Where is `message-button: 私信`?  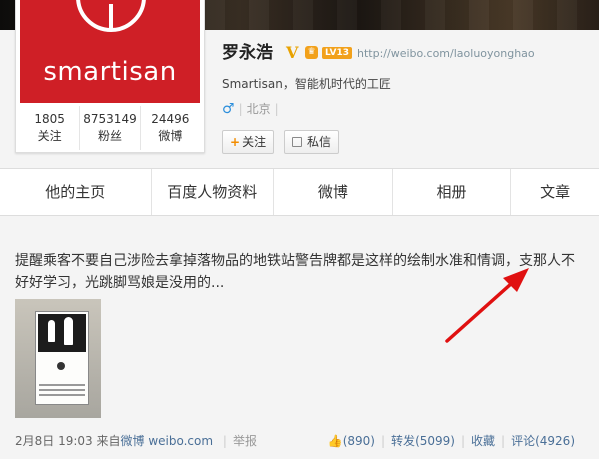
message-button: 私信 is located at coordinates (312, 142).